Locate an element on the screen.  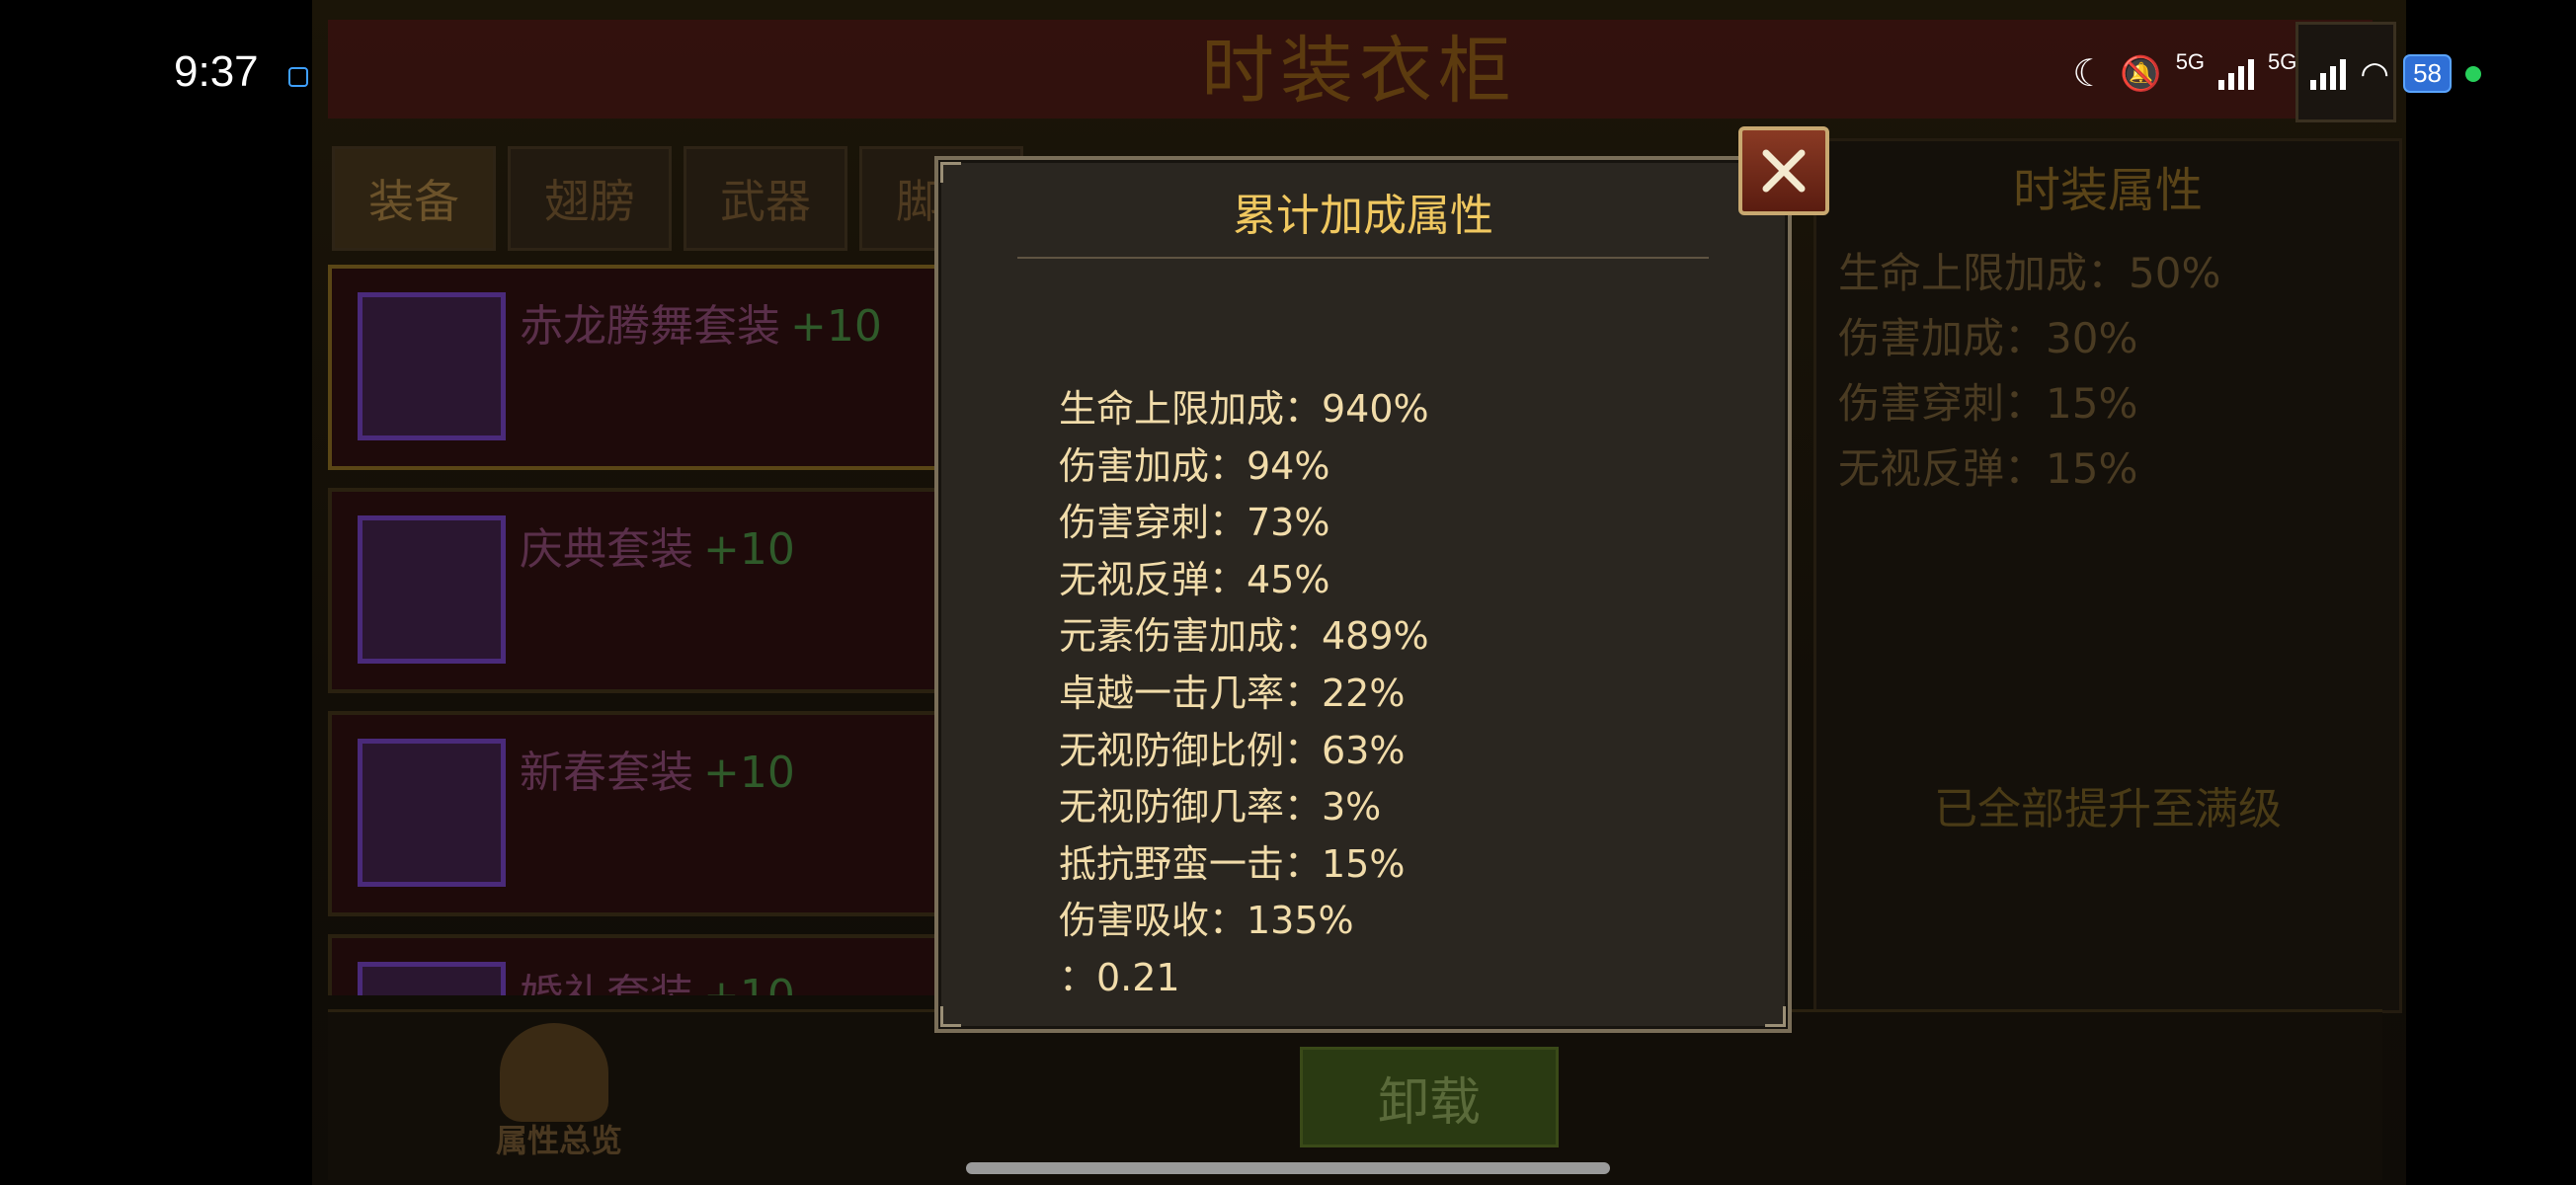
privacy-dot is located at coordinates (2473, 73).